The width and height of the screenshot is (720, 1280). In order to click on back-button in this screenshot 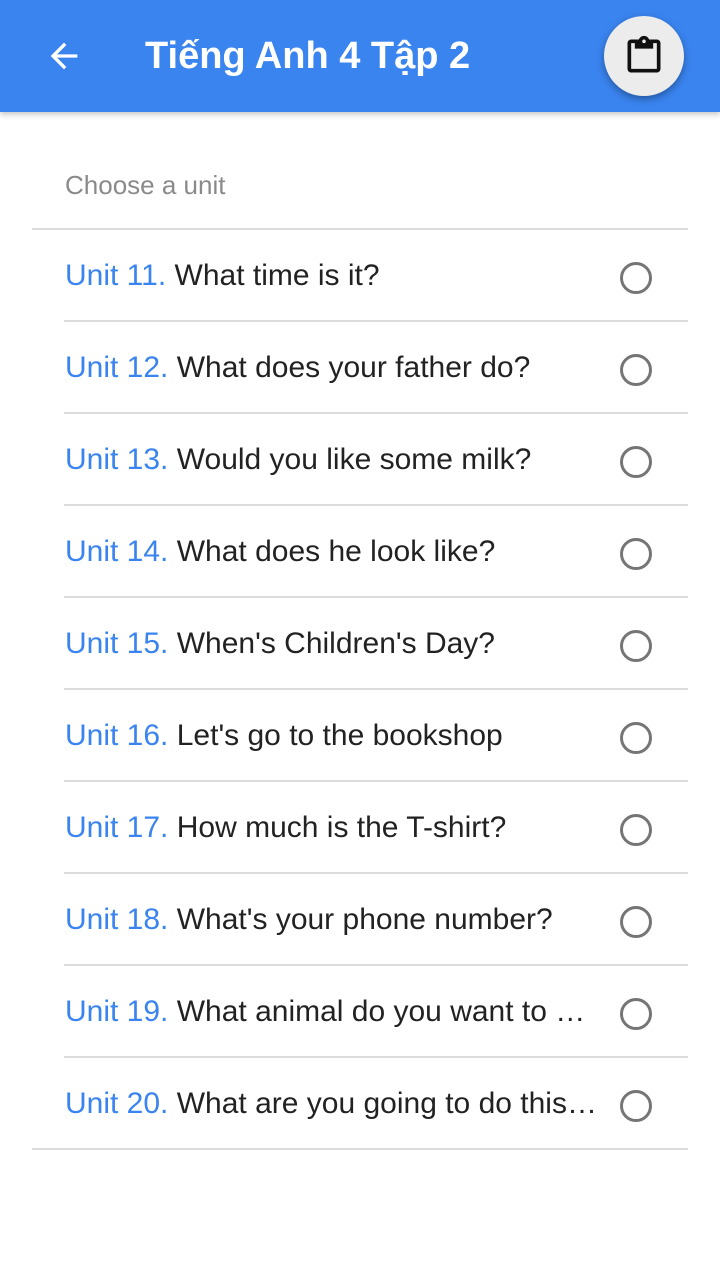, I will do `click(64, 56)`.